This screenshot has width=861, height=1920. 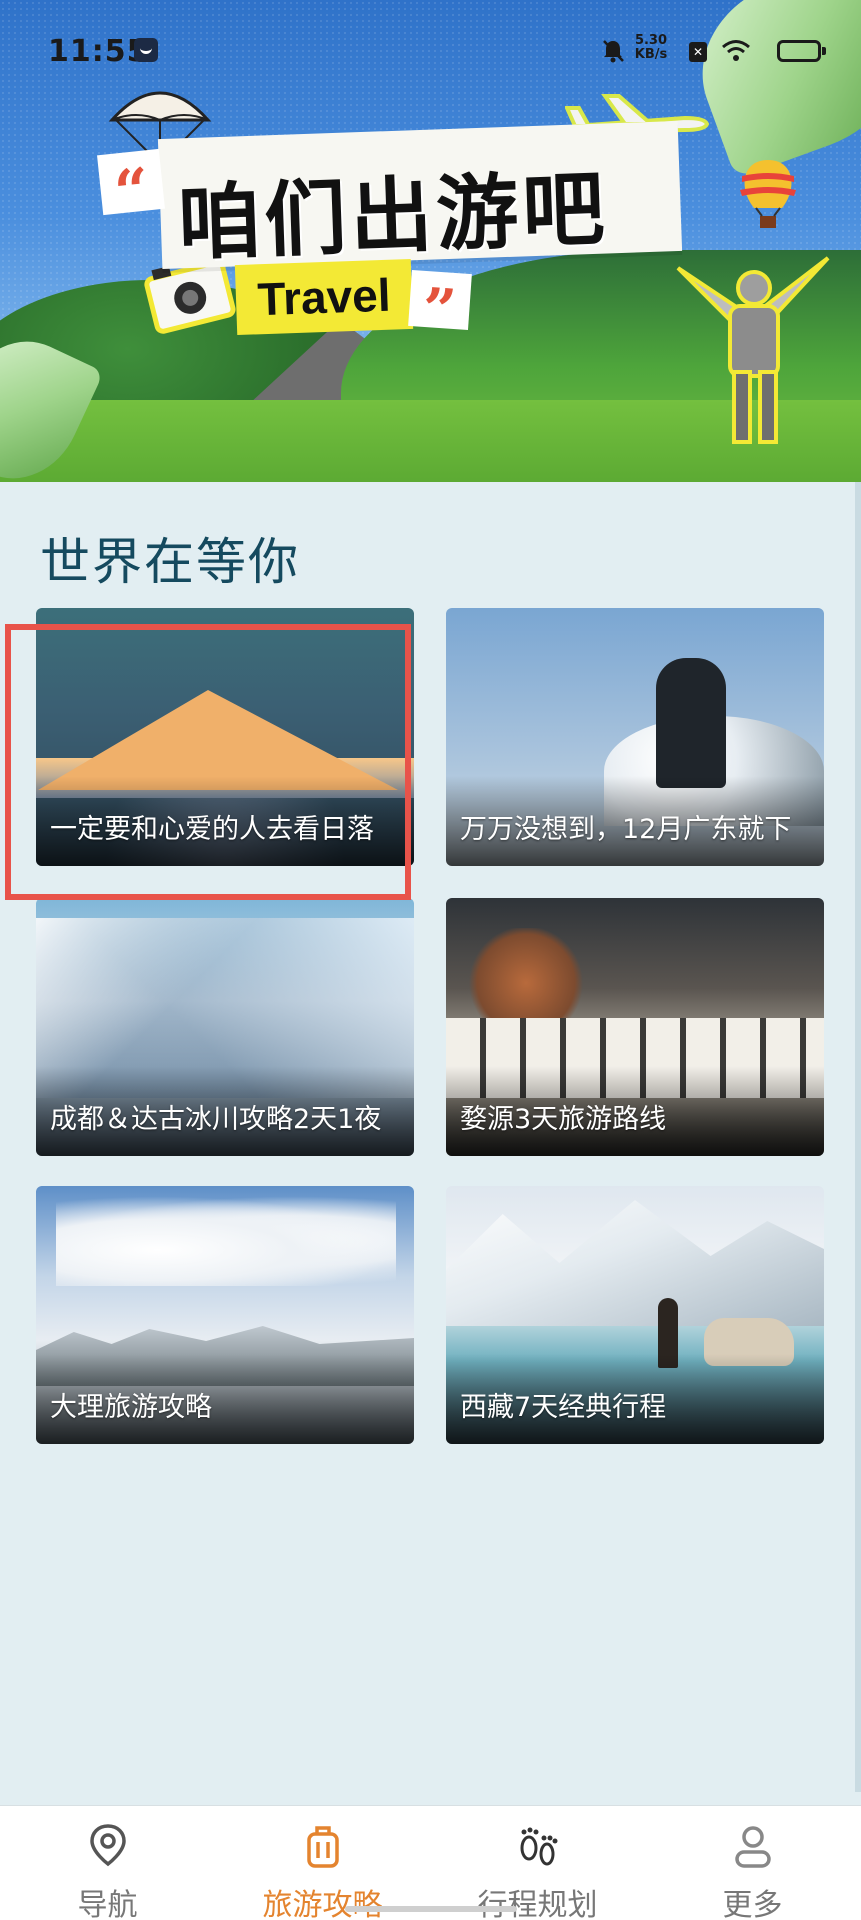 What do you see at coordinates (858, 1137) in the screenshot?
I see `scrollbar-track` at bounding box center [858, 1137].